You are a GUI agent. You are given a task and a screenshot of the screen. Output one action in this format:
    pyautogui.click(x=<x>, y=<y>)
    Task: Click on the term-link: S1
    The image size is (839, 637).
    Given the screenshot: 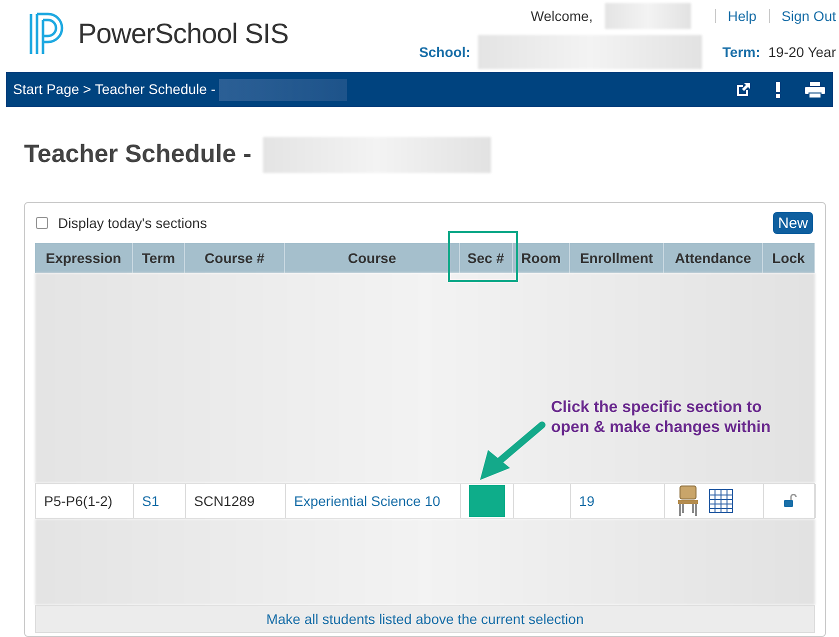 What is the action you would take?
    pyautogui.click(x=151, y=501)
    